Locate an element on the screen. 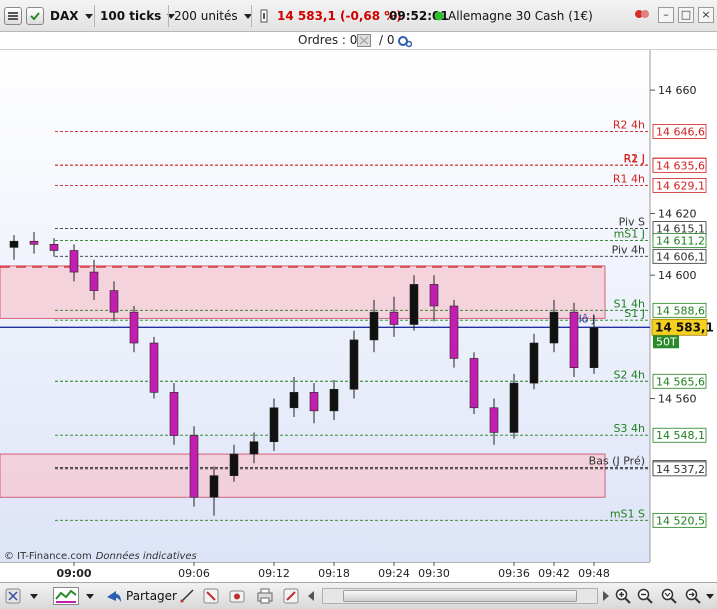 This screenshot has height=609, width=717. add-indicator-icon is located at coordinates (13, 596).